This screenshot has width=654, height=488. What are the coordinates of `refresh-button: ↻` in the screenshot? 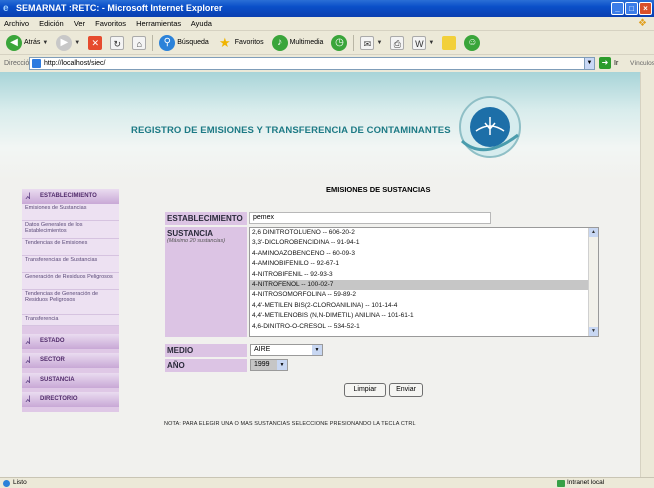 It's located at (117, 43).